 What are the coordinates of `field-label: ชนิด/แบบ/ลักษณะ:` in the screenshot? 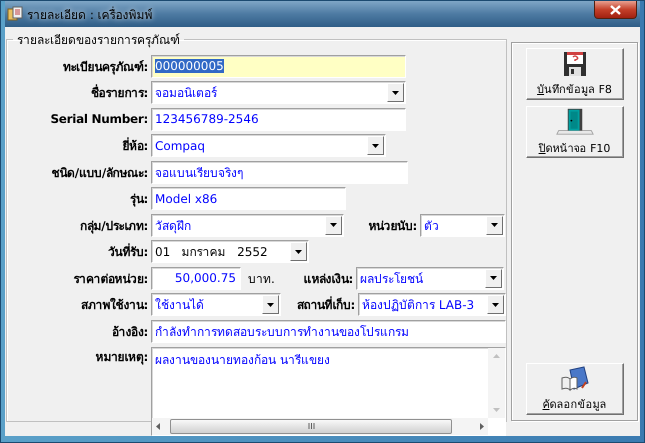 It's located at (99, 173).